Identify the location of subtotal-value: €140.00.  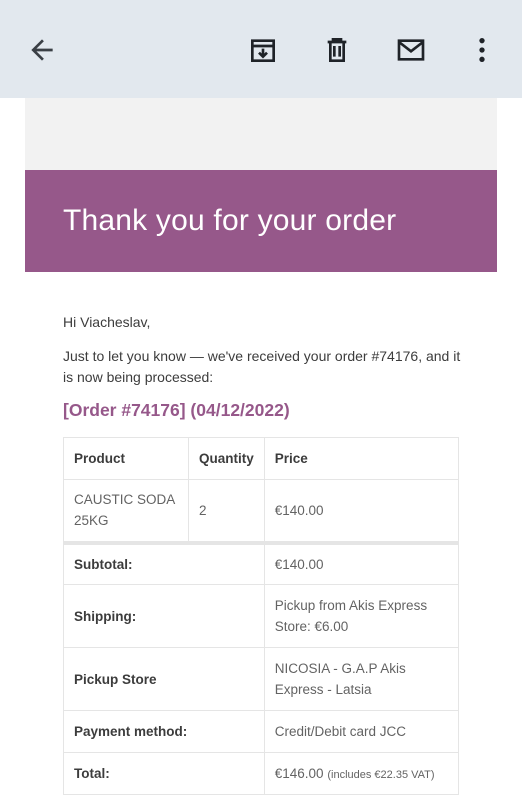
(361, 563).